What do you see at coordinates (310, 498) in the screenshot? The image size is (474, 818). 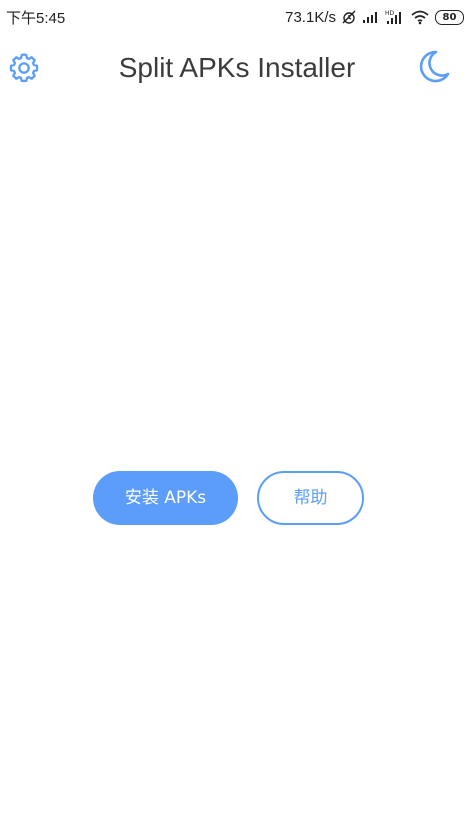 I see `help-button: 帮助` at bounding box center [310, 498].